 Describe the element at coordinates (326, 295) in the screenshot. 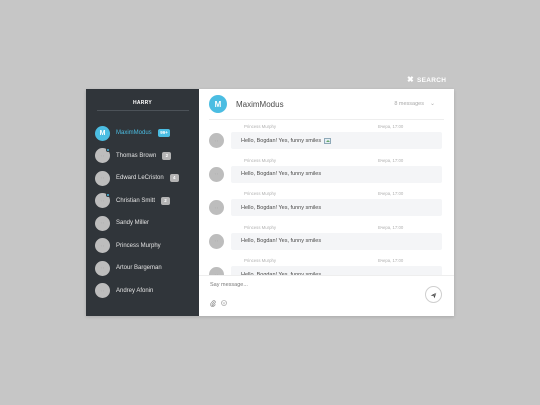

I see `composer` at that location.